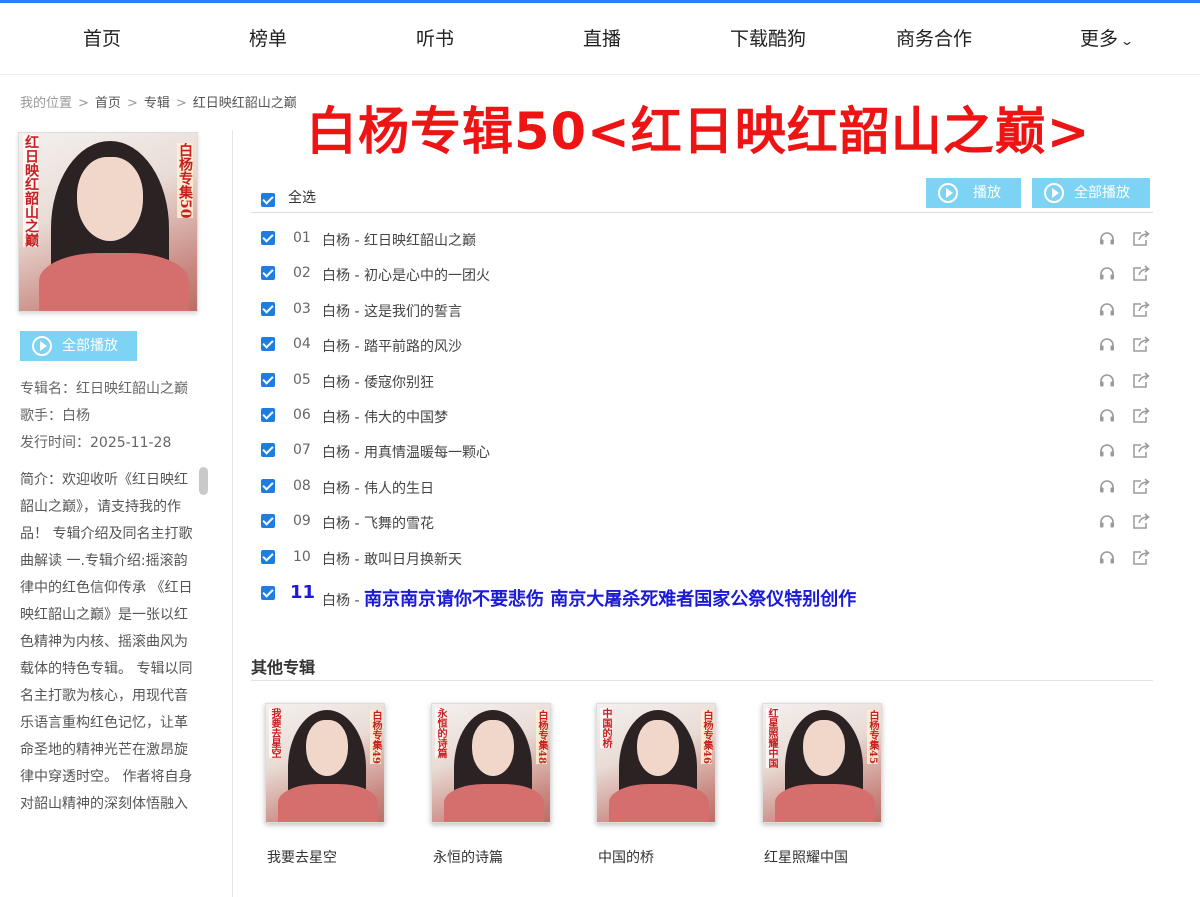 This screenshot has height=897, width=1200. What do you see at coordinates (934, 39) in the screenshot?
I see `nav-business: 商务合作` at bounding box center [934, 39].